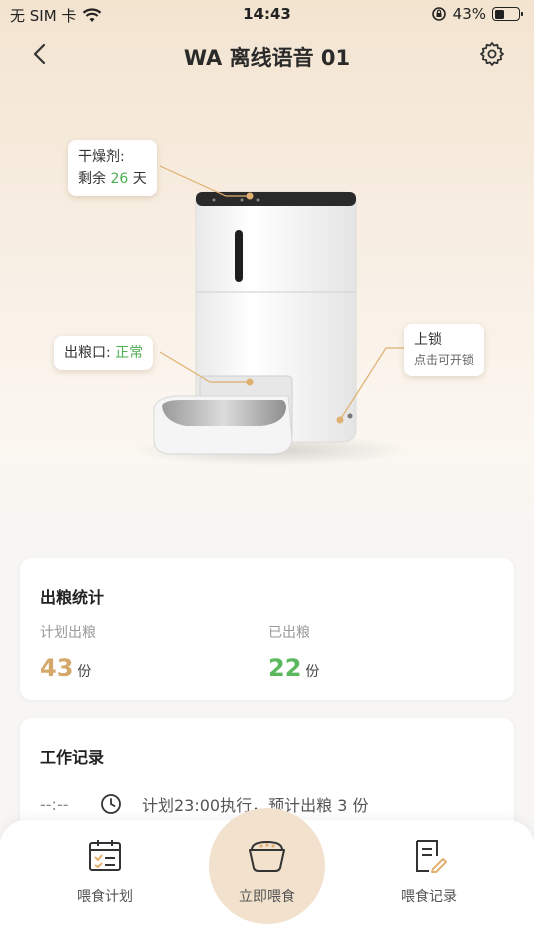  What do you see at coordinates (267, 14) in the screenshot?
I see `status-bar: 无 SIM 卡 14:43 43%` at bounding box center [267, 14].